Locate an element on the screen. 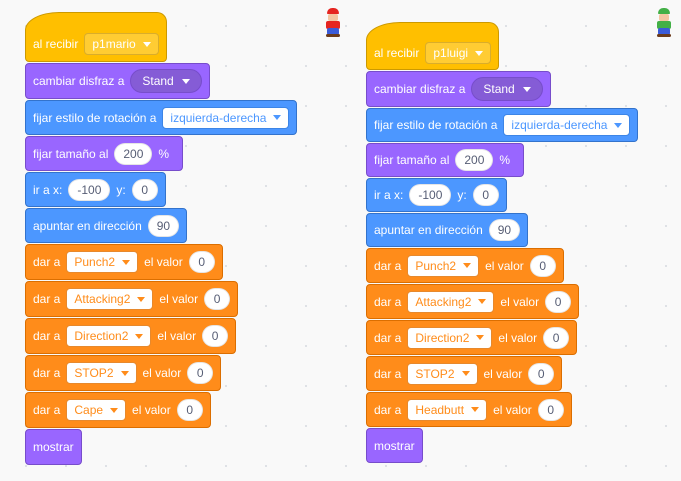  when-i-receive-block: al recibir p1mario is located at coordinates (96, 37).